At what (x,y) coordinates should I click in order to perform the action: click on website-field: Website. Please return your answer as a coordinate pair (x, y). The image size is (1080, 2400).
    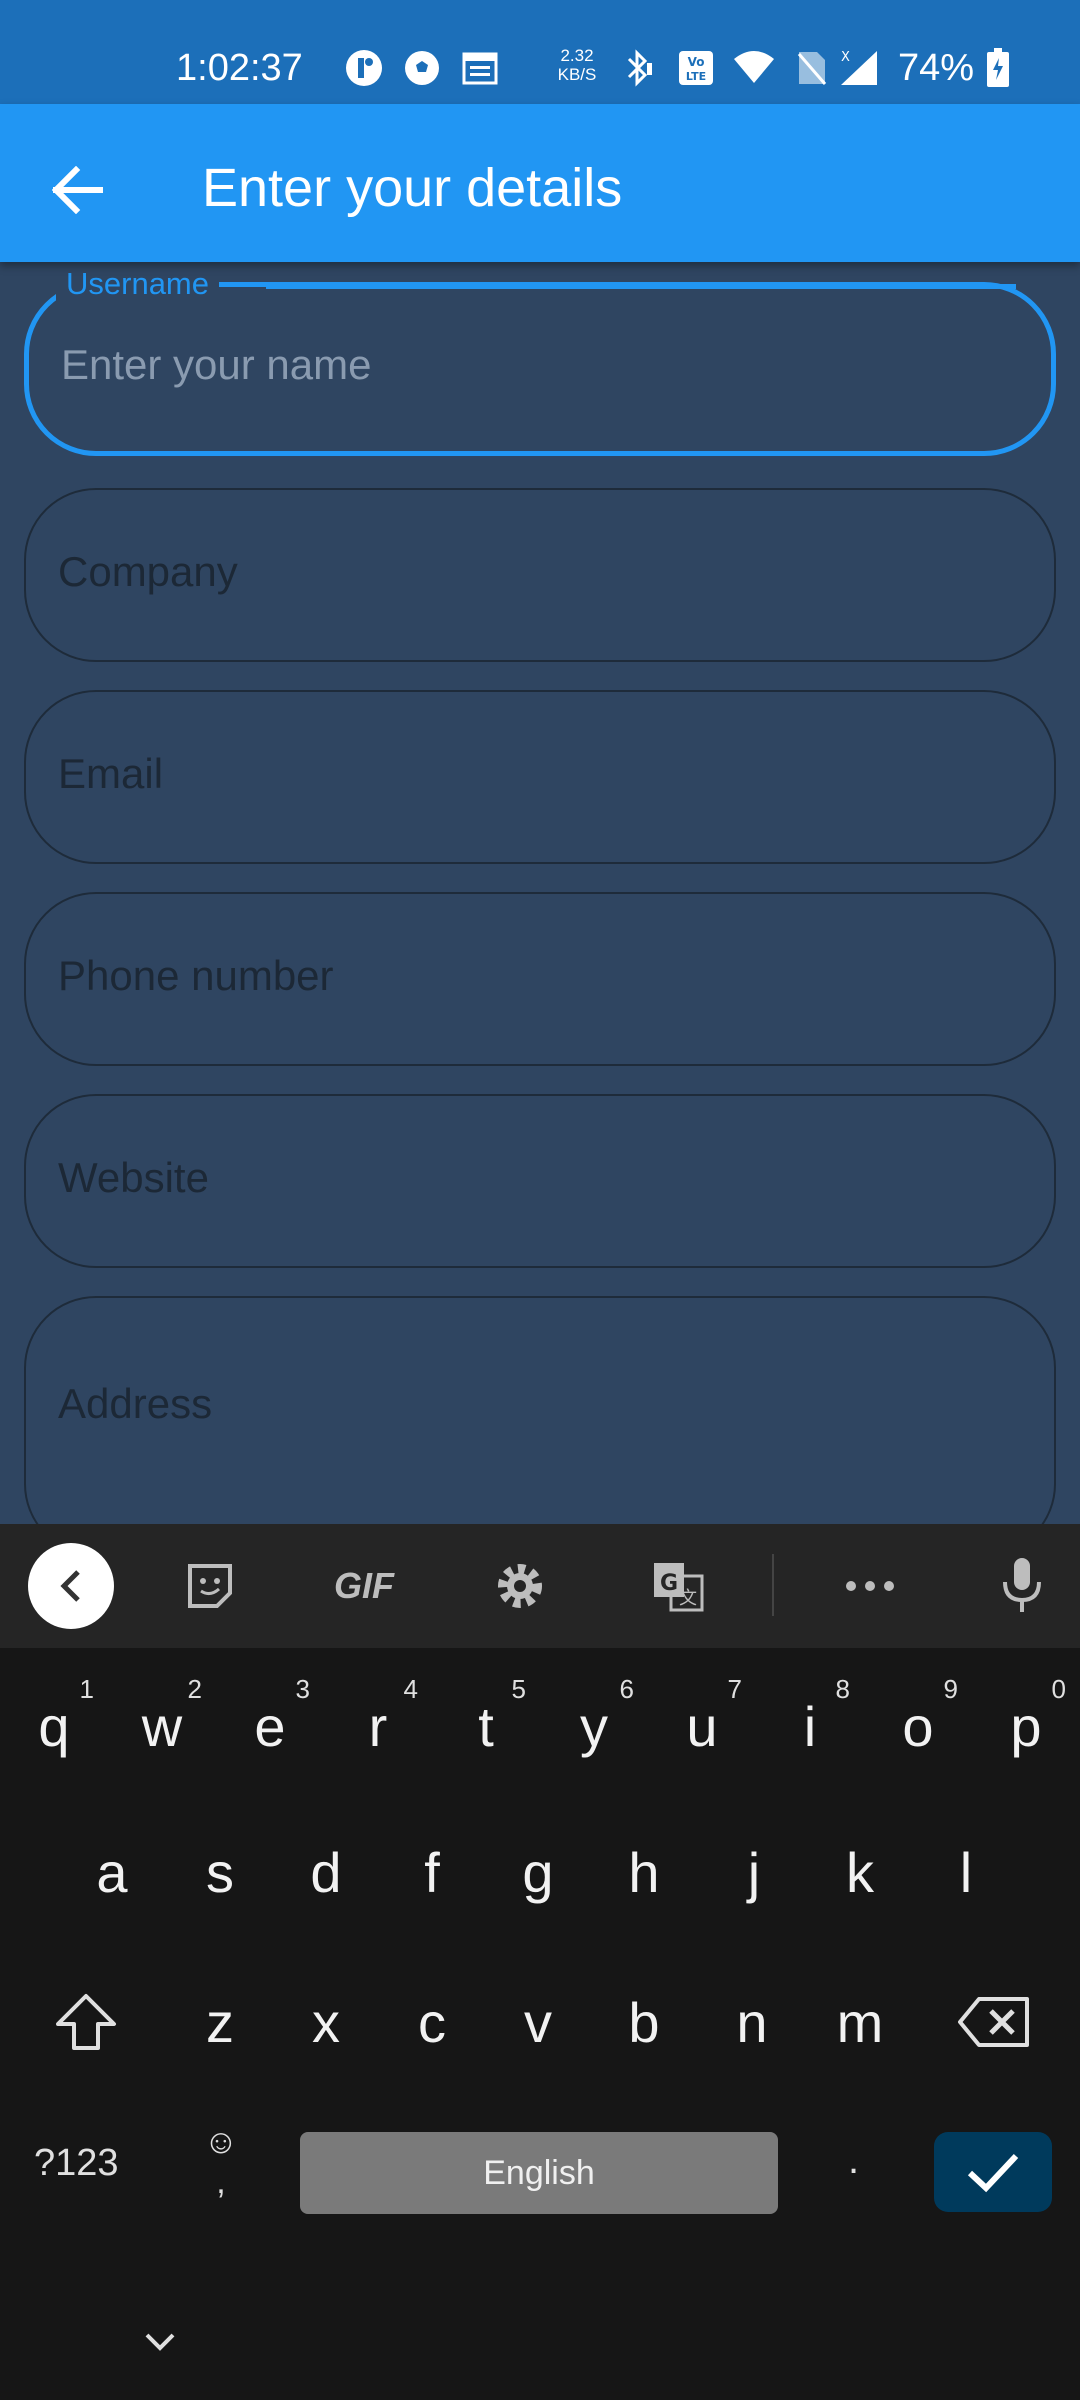
    Looking at the image, I should click on (540, 1181).